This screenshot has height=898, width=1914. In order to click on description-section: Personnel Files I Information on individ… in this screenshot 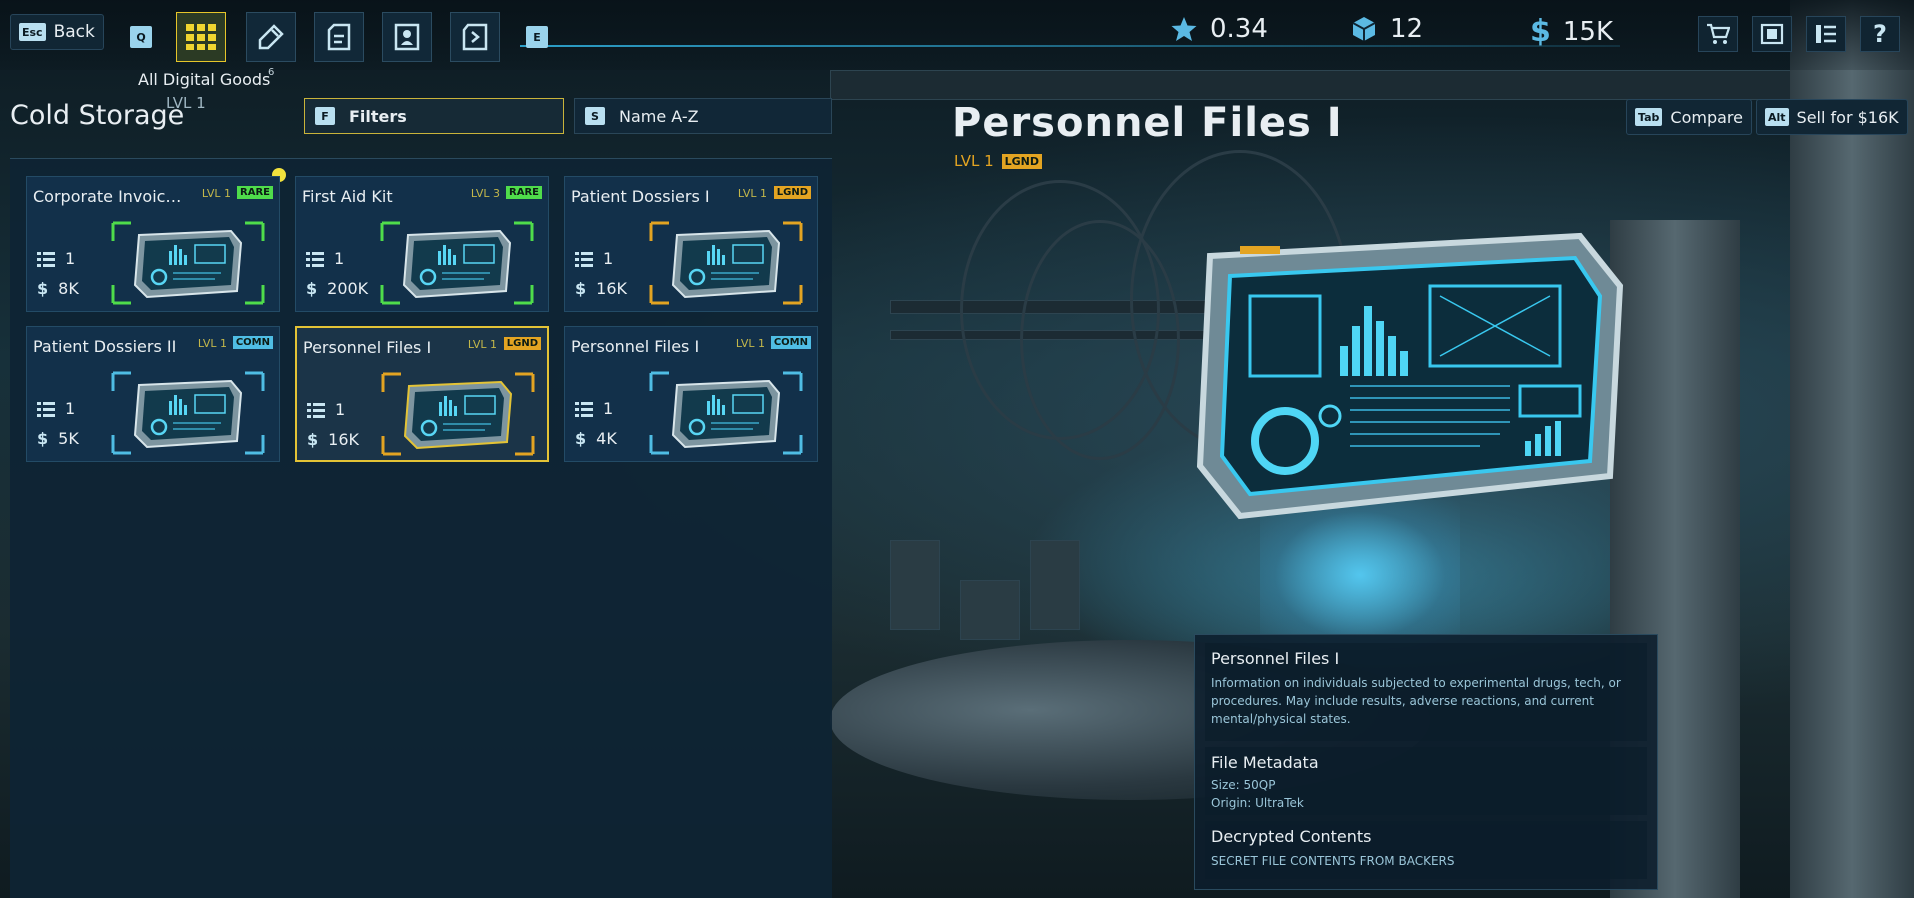, I will do `click(1426, 692)`.